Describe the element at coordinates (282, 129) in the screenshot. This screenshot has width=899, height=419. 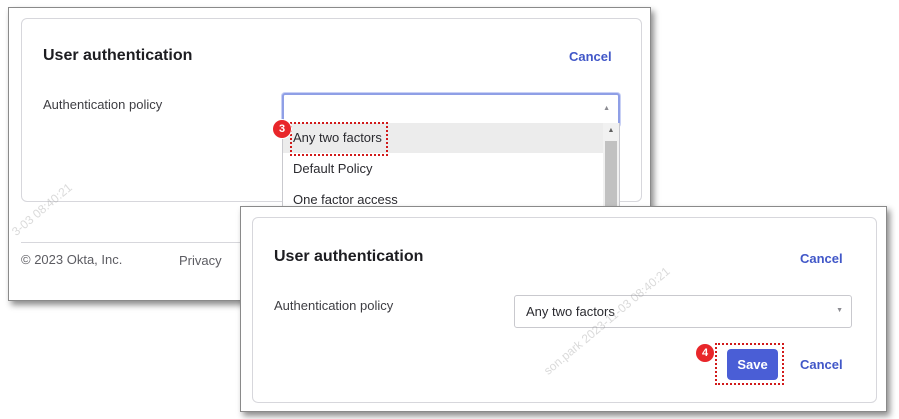
I see `step-3-badge: 3` at that location.